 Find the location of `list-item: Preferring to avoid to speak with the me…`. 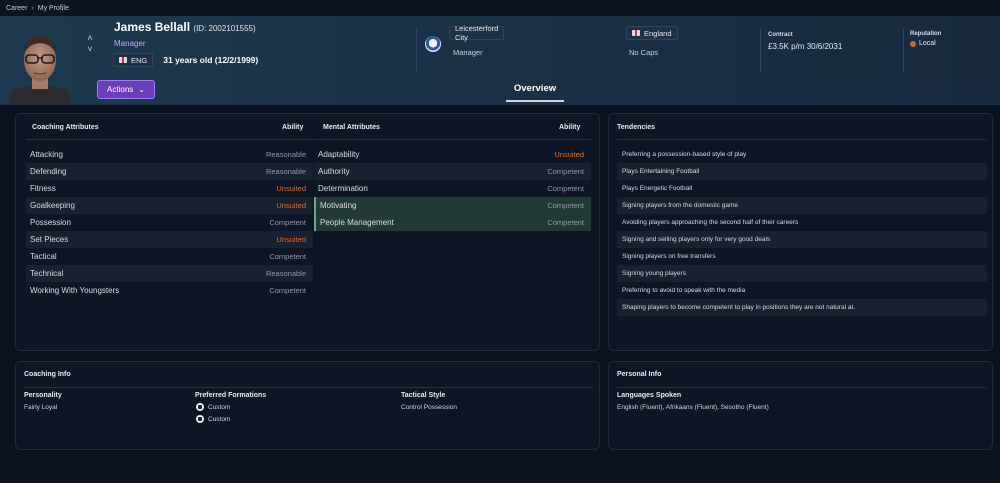

list-item: Preferring to avoid to speak with the me… is located at coordinates (802, 290).